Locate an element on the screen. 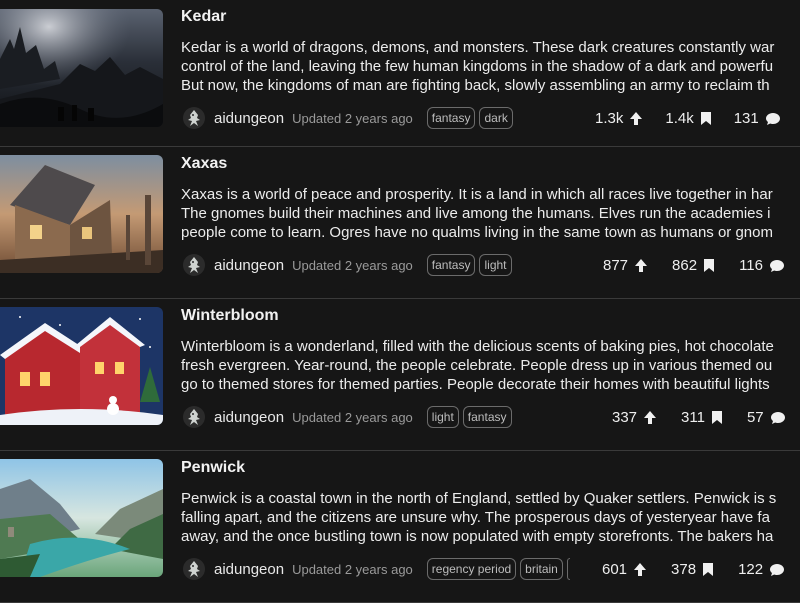  upvote-button: 601 is located at coordinates (624, 569).